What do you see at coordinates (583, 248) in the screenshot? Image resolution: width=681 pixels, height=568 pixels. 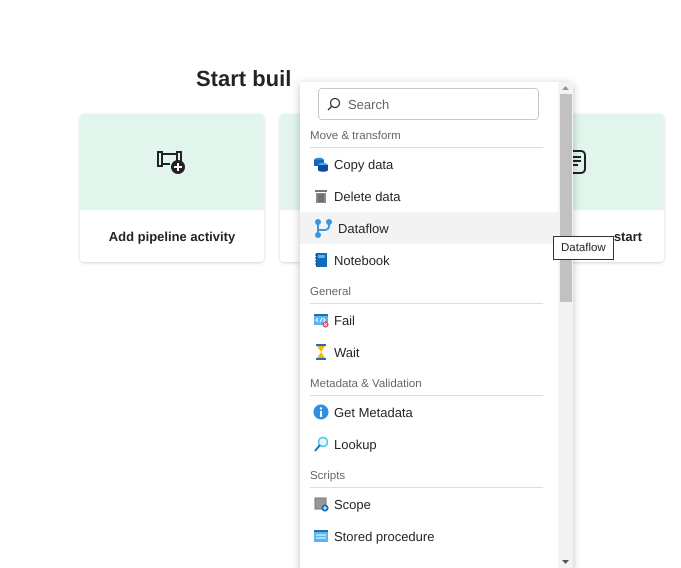 I see `tooltip: Dataflow` at bounding box center [583, 248].